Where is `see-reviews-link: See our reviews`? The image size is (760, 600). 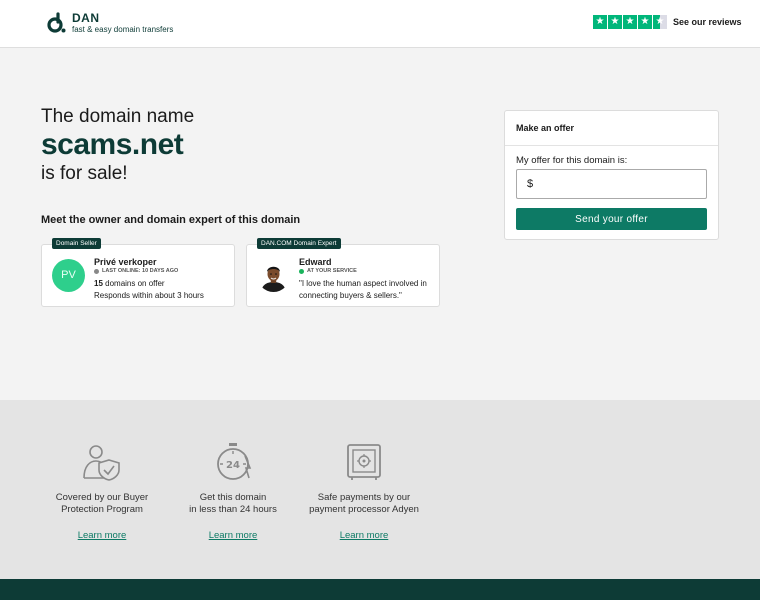
see-reviews-link: See our reviews is located at coordinates (707, 22).